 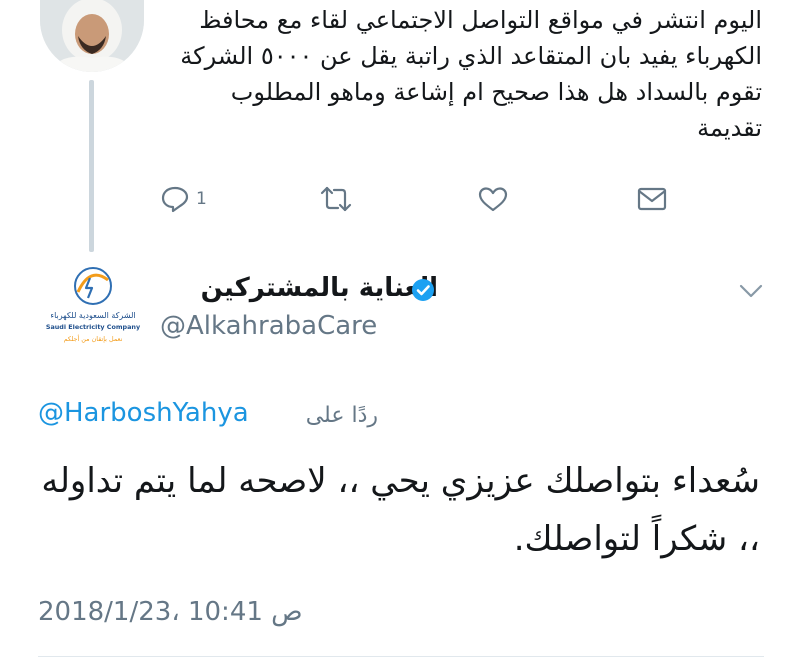 What do you see at coordinates (175, 199) in the screenshot?
I see `reply-icon` at bounding box center [175, 199].